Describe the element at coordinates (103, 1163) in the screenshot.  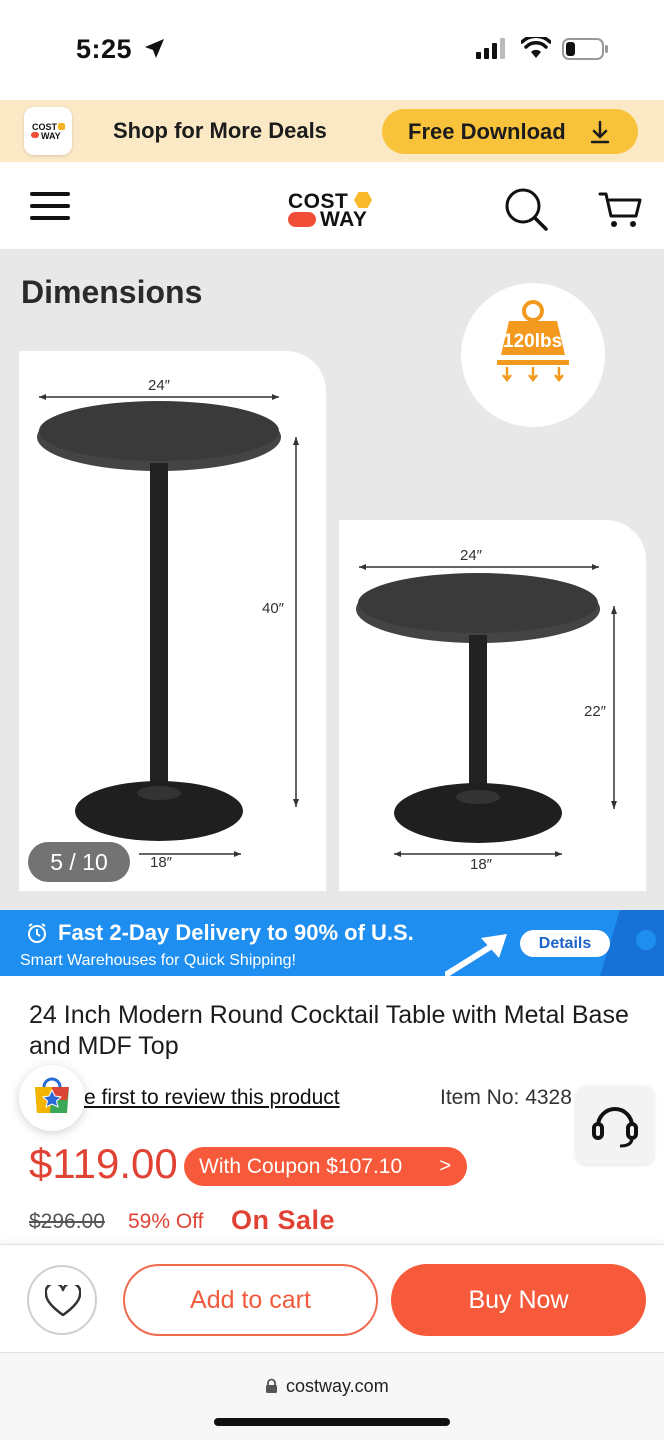
I see `current-price: $119.00` at that location.